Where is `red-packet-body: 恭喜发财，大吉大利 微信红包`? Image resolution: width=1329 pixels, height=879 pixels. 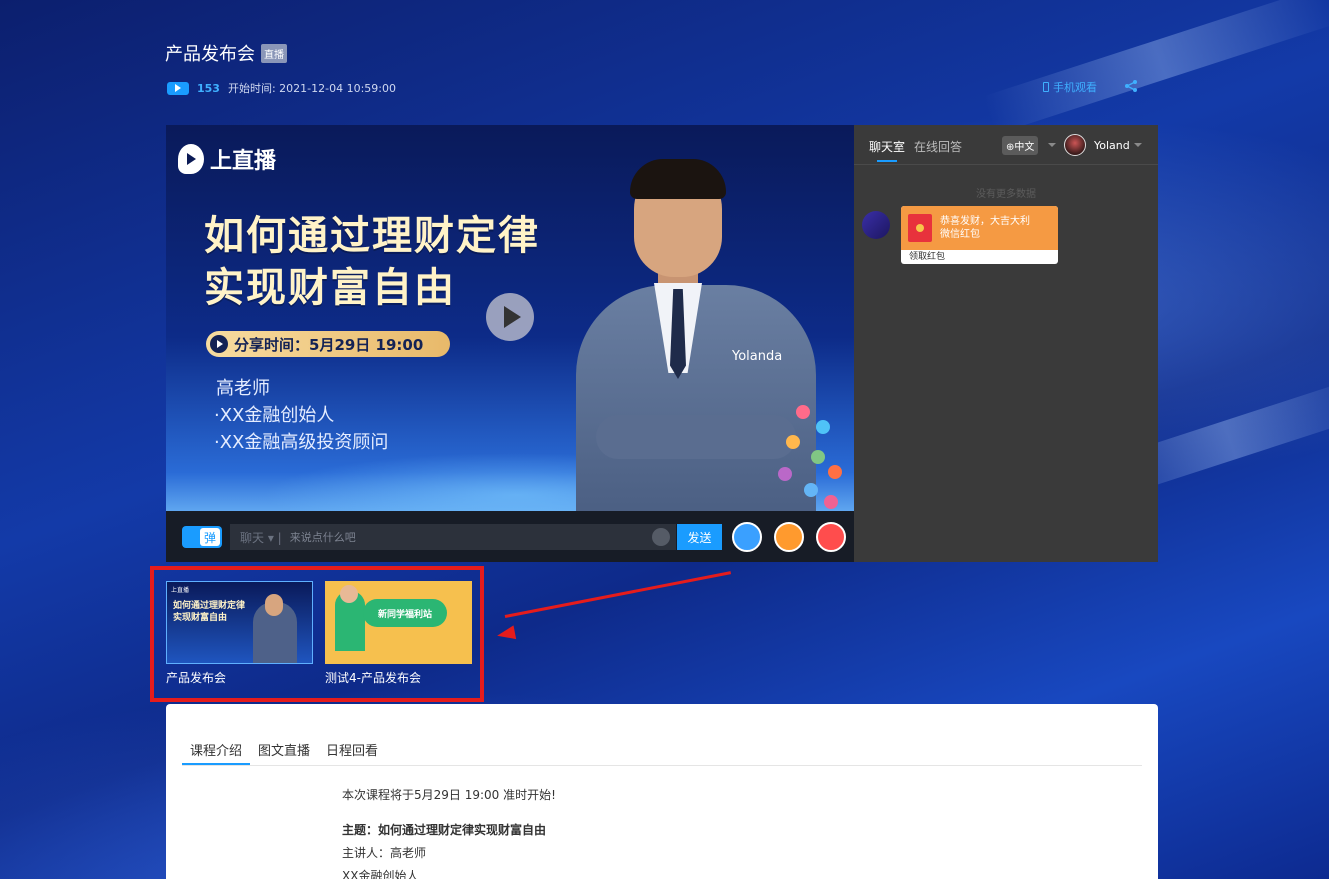 red-packet-body: 恭喜发财，大吉大利 微信红包 is located at coordinates (979, 228).